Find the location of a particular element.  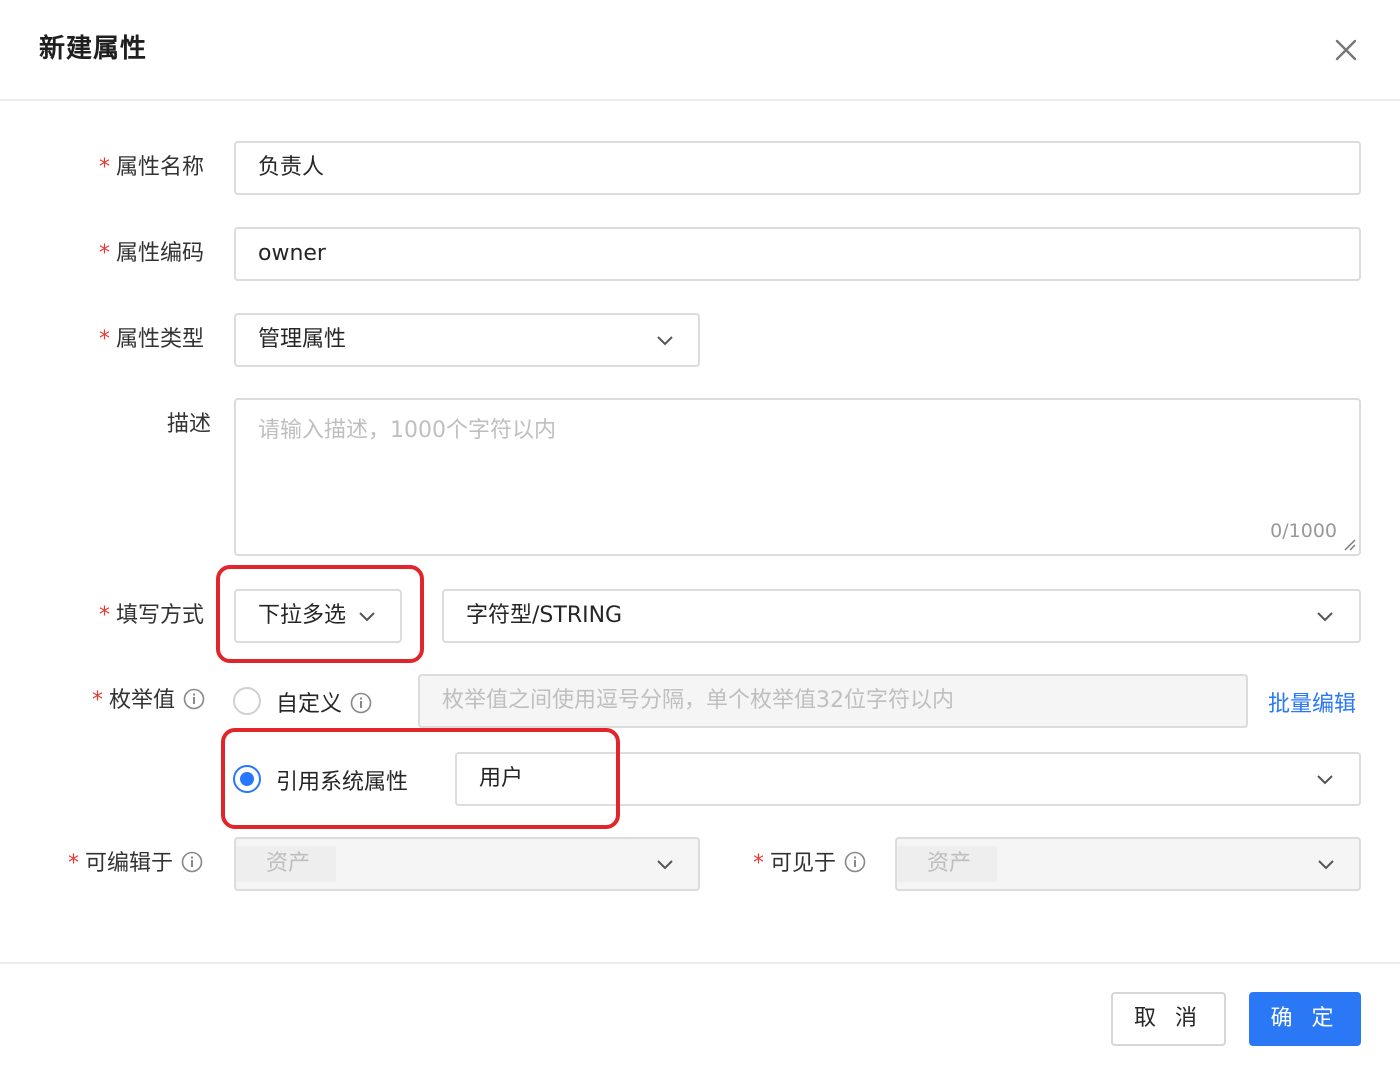

attribute-type-label-text: 属性类型 is located at coordinates (160, 339).